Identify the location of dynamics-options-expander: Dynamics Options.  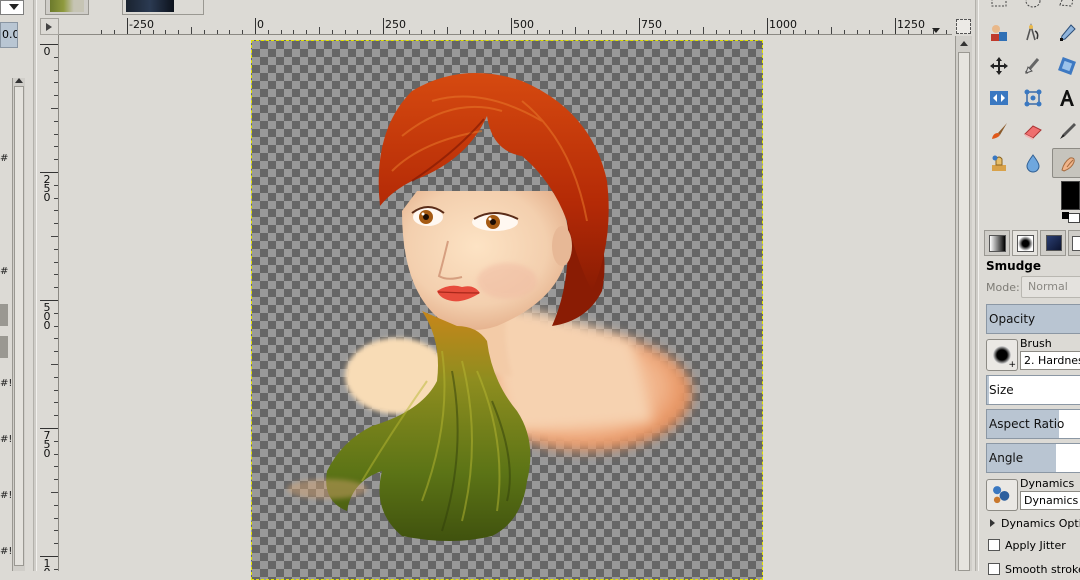
(1035, 523).